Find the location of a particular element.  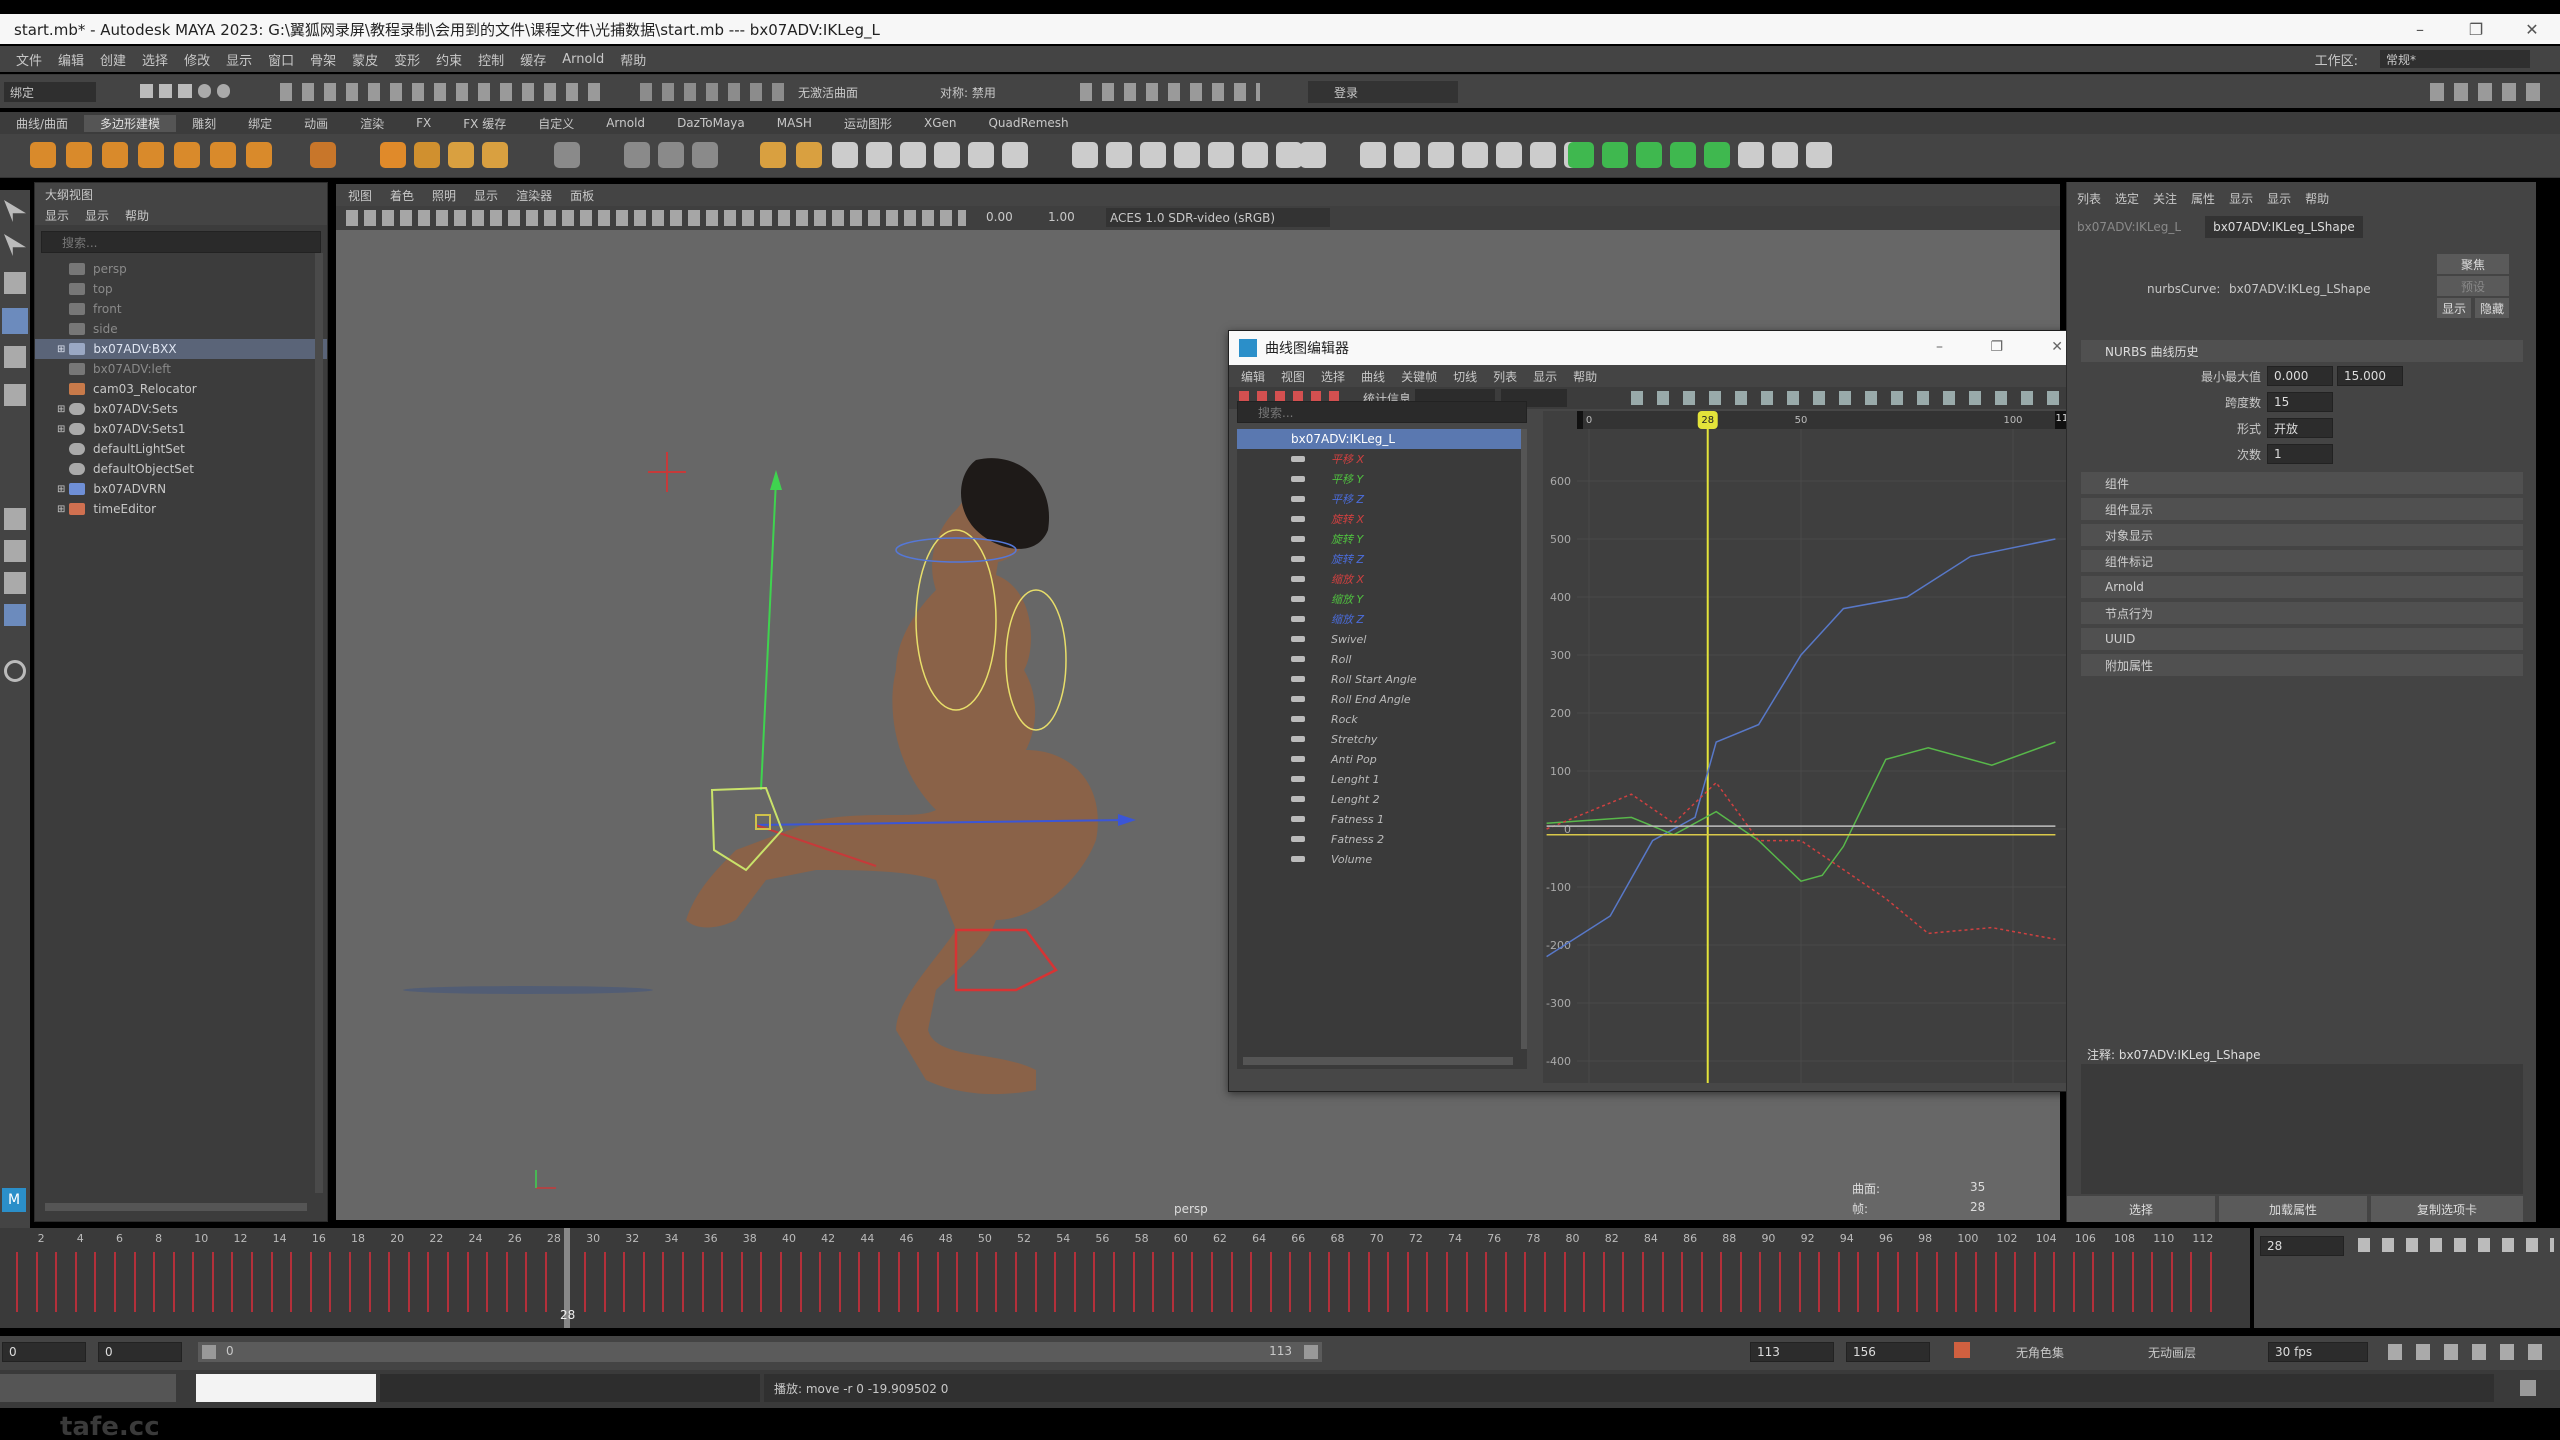

bevel-icon is located at coordinates (913, 155).